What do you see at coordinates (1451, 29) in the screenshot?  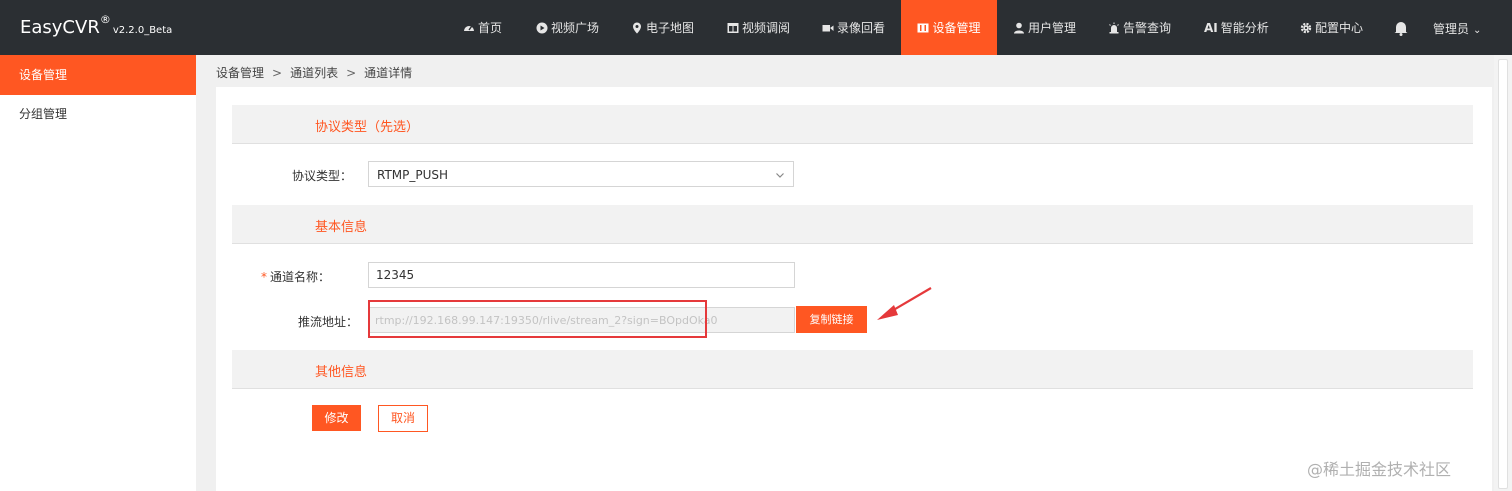 I see `user-name: 管理员` at bounding box center [1451, 29].